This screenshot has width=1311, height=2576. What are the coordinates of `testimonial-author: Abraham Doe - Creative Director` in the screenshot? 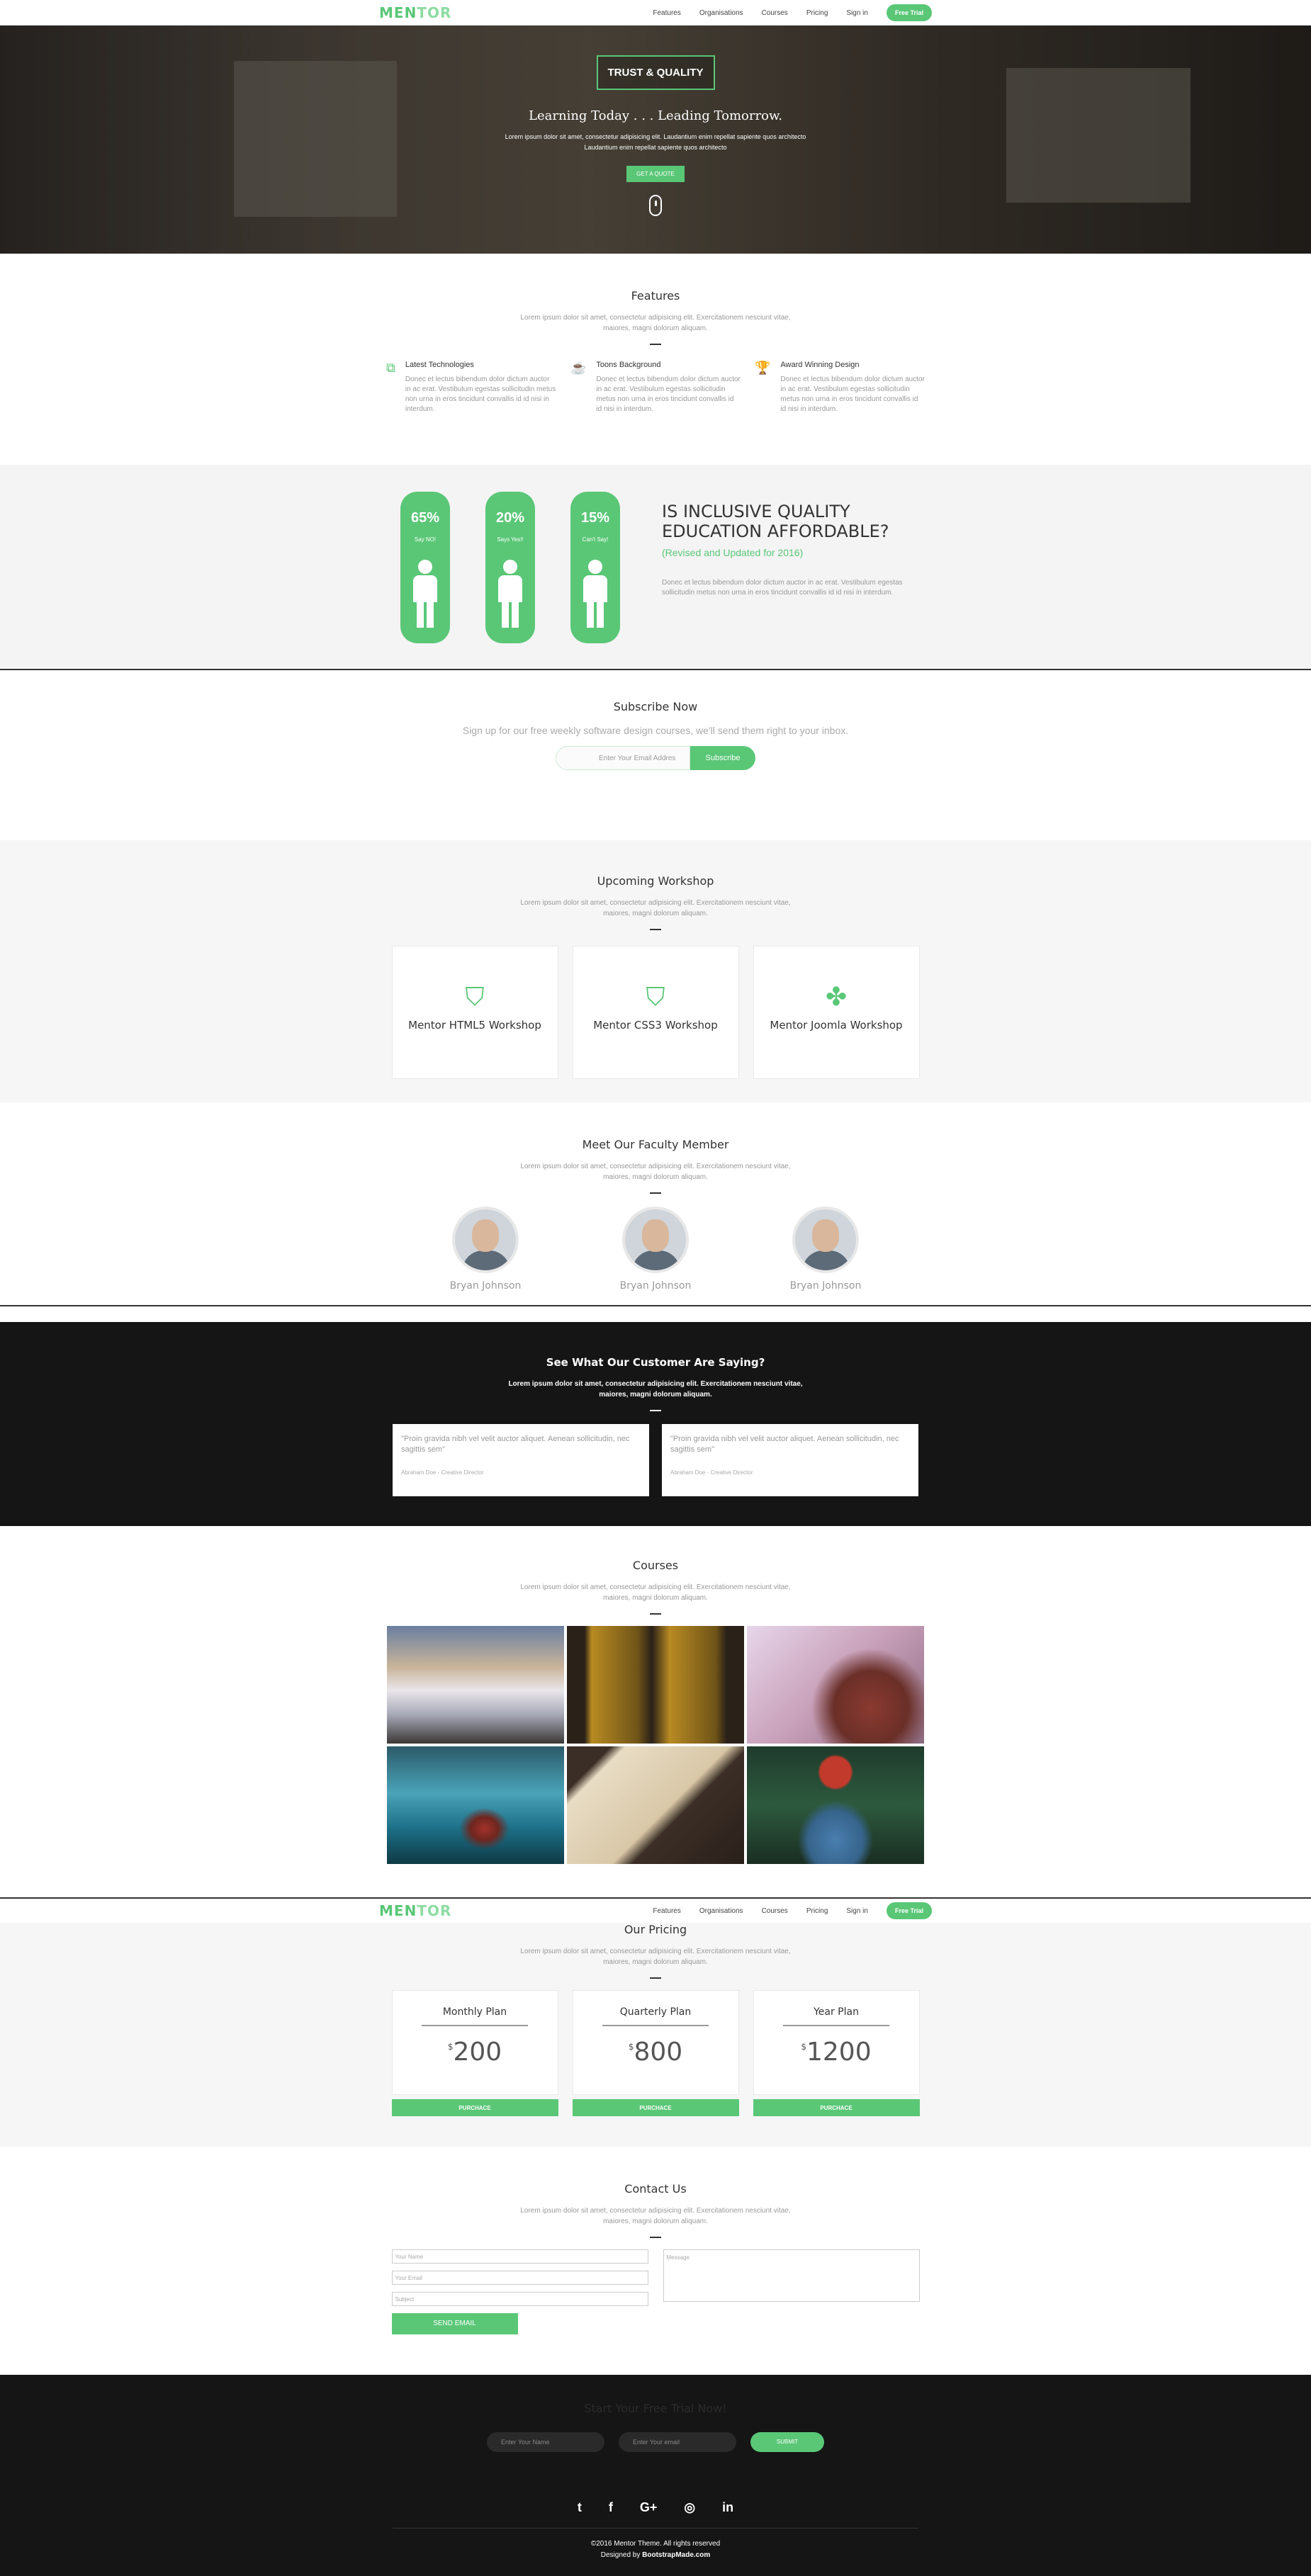 It's located at (442, 1472).